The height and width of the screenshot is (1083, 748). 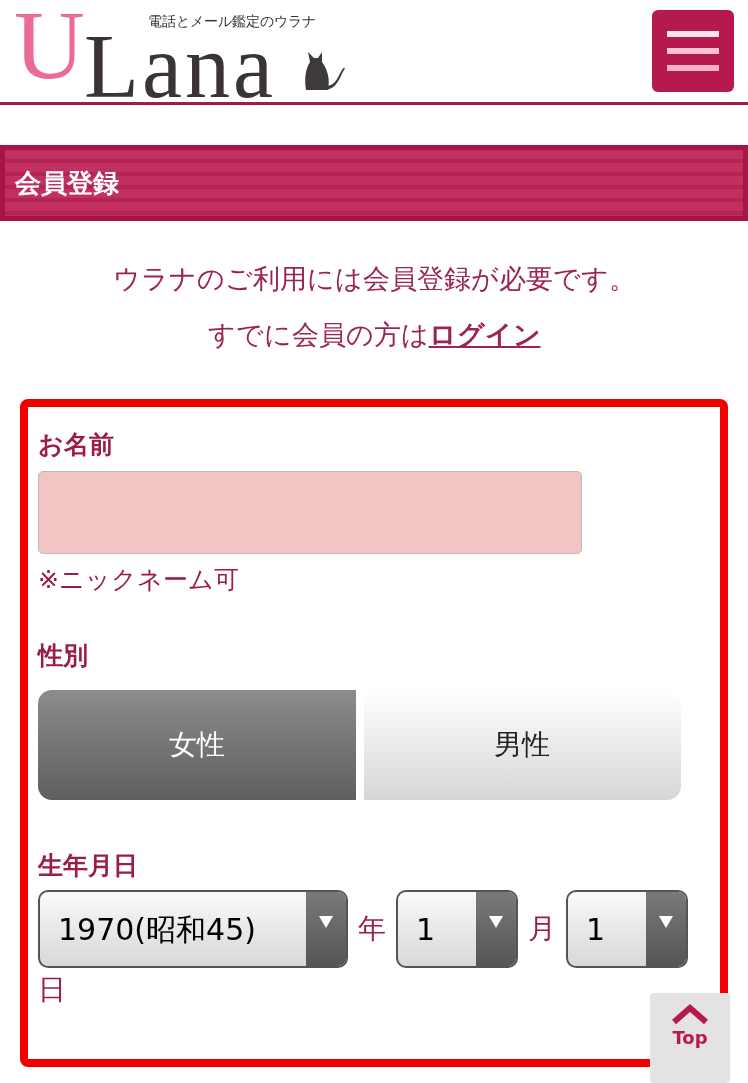 What do you see at coordinates (197, 745) in the screenshot?
I see `gender-option: 女性` at bounding box center [197, 745].